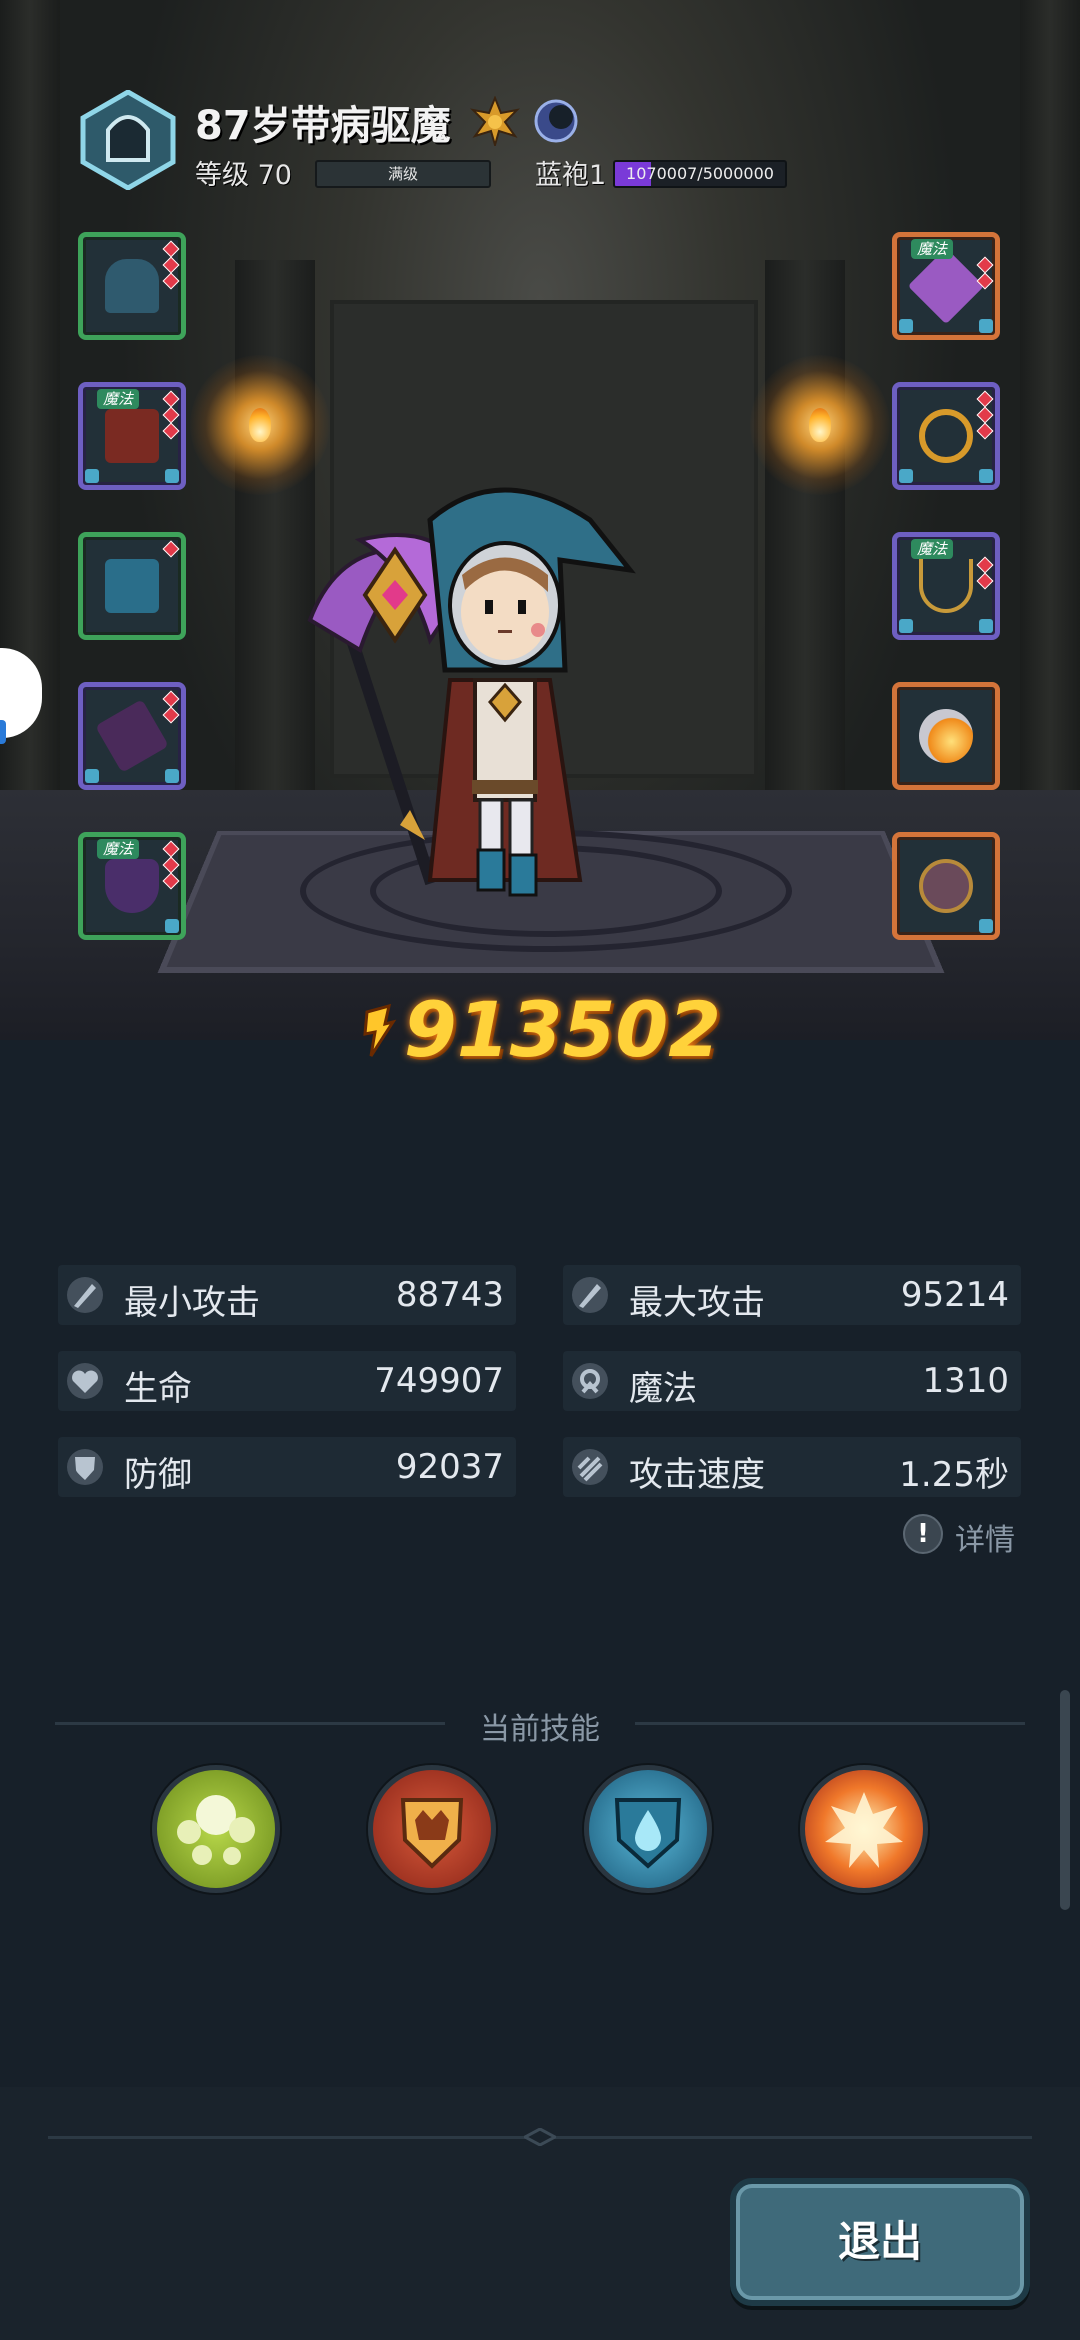 The height and width of the screenshot is (2340, 1080). I want to click on magic-icon, so click(590, 1381).